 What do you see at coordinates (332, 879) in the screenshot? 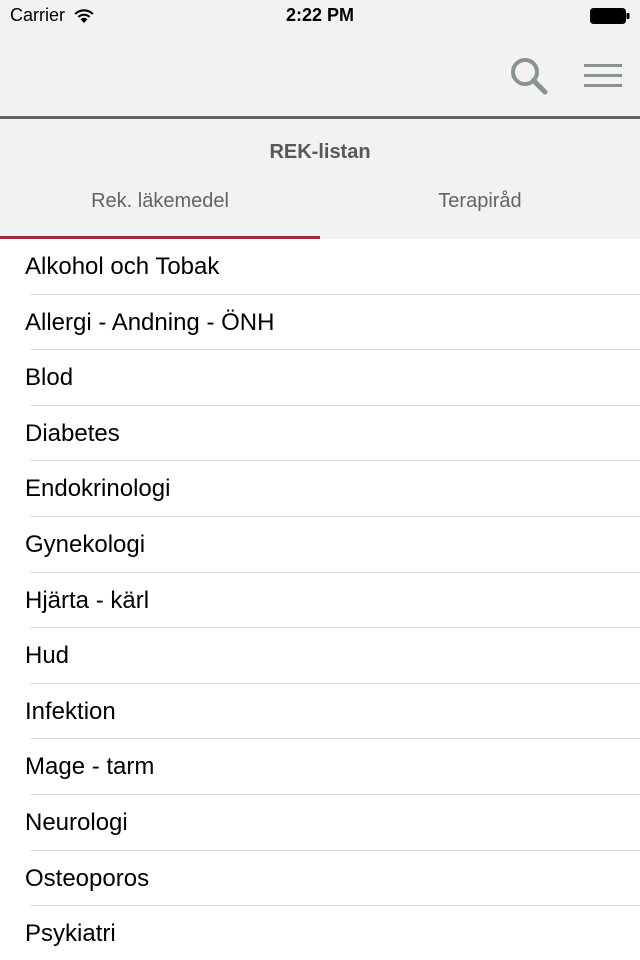
I see `list-item: Osteoporos` at bounding box center [332, 879].